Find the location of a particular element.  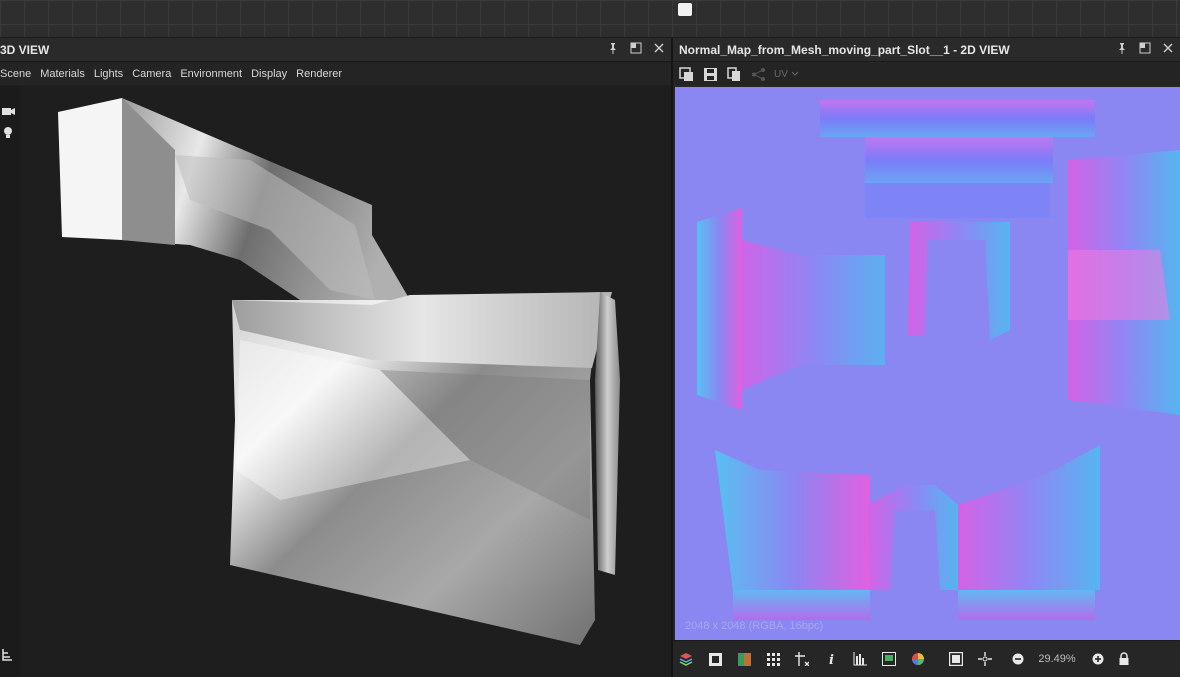

graph-node is located at coordinates (685, 9).